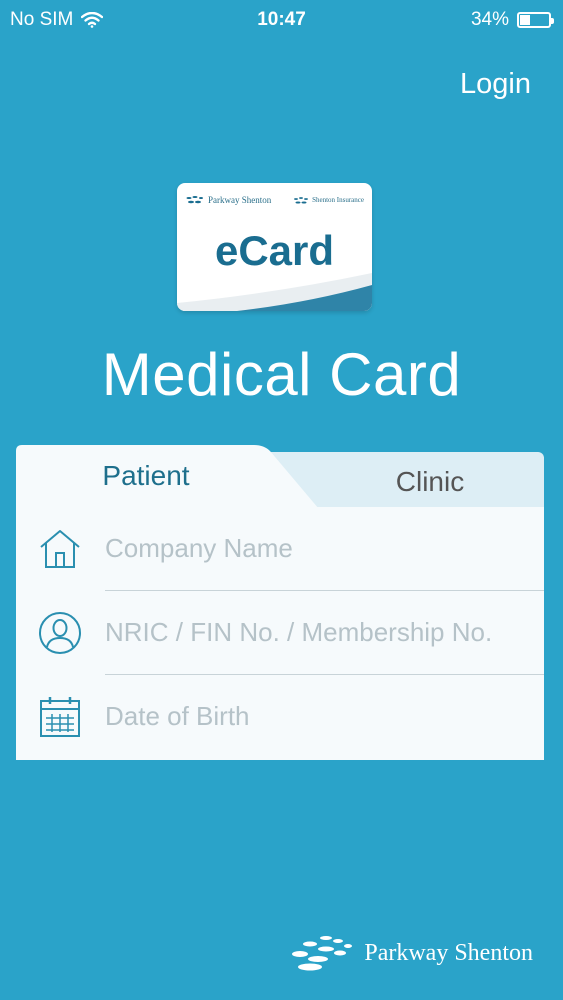 This screenshot has width=563, height=1000. What do you see at coordinates (281, 20) in the screenshot?
I see `status-bar: No SIM 10:47 34%` at bounding box center [281, 20].